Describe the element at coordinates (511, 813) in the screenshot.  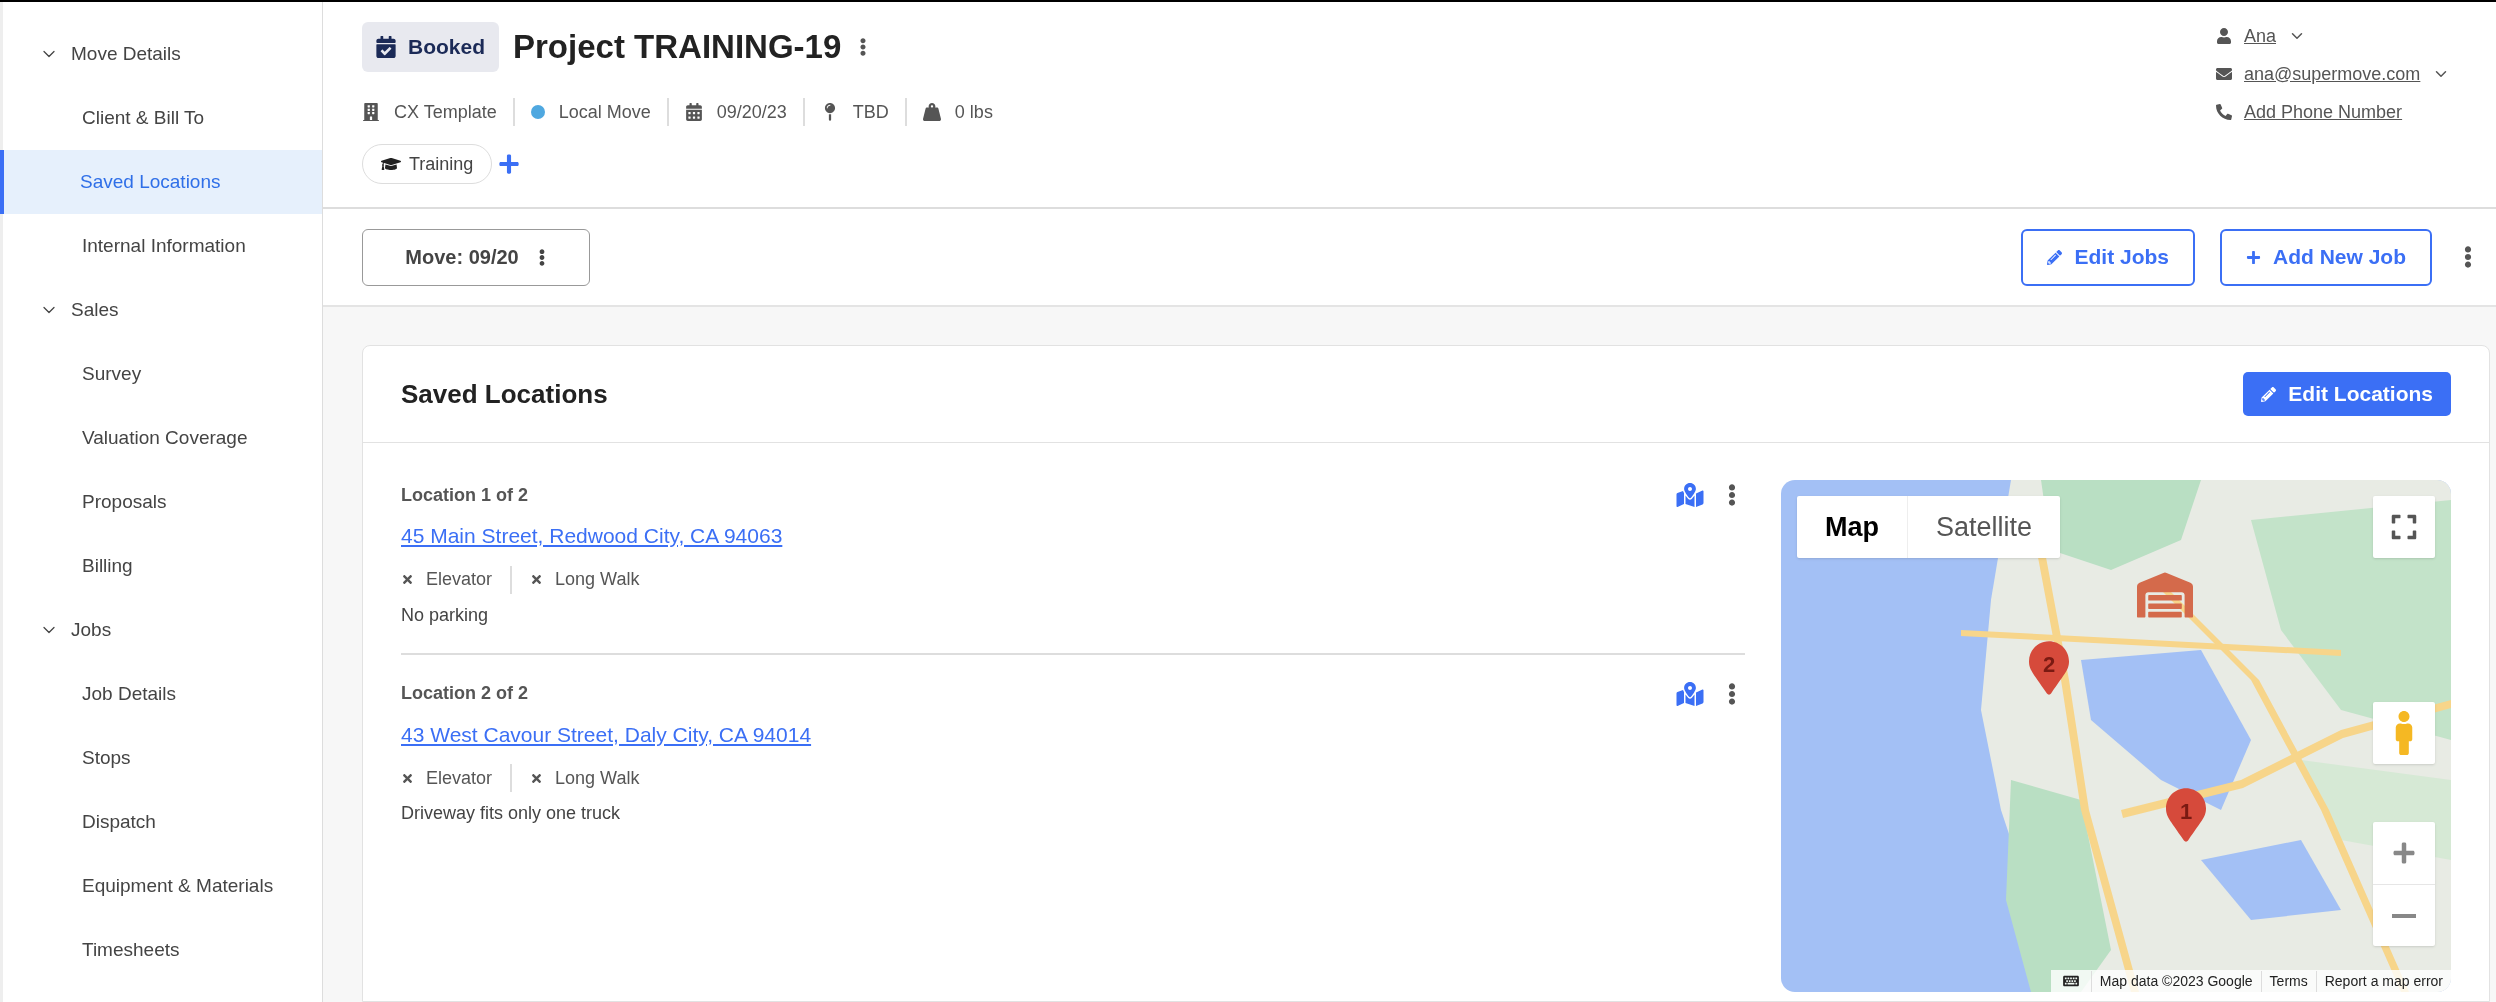
I see `location-note: Driveway fits only one truck` at that location.